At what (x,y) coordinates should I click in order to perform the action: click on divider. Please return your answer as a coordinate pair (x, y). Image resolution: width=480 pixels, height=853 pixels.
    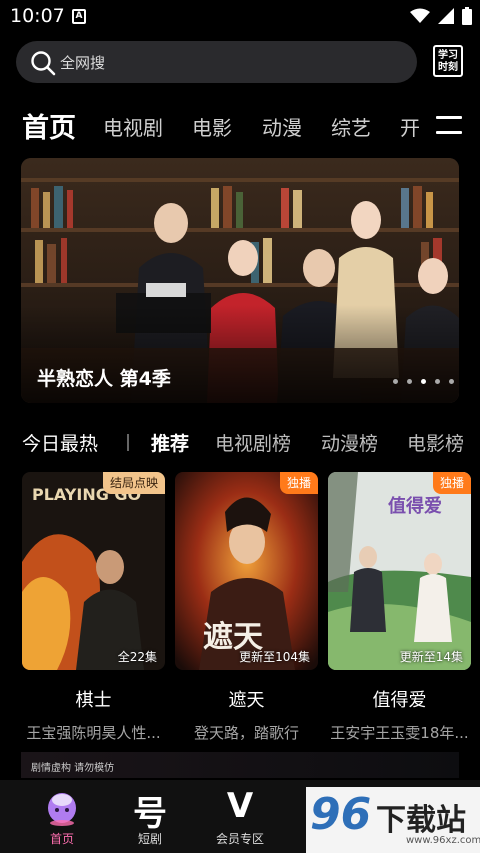
    Looking at the image, I should click on (128, 442).